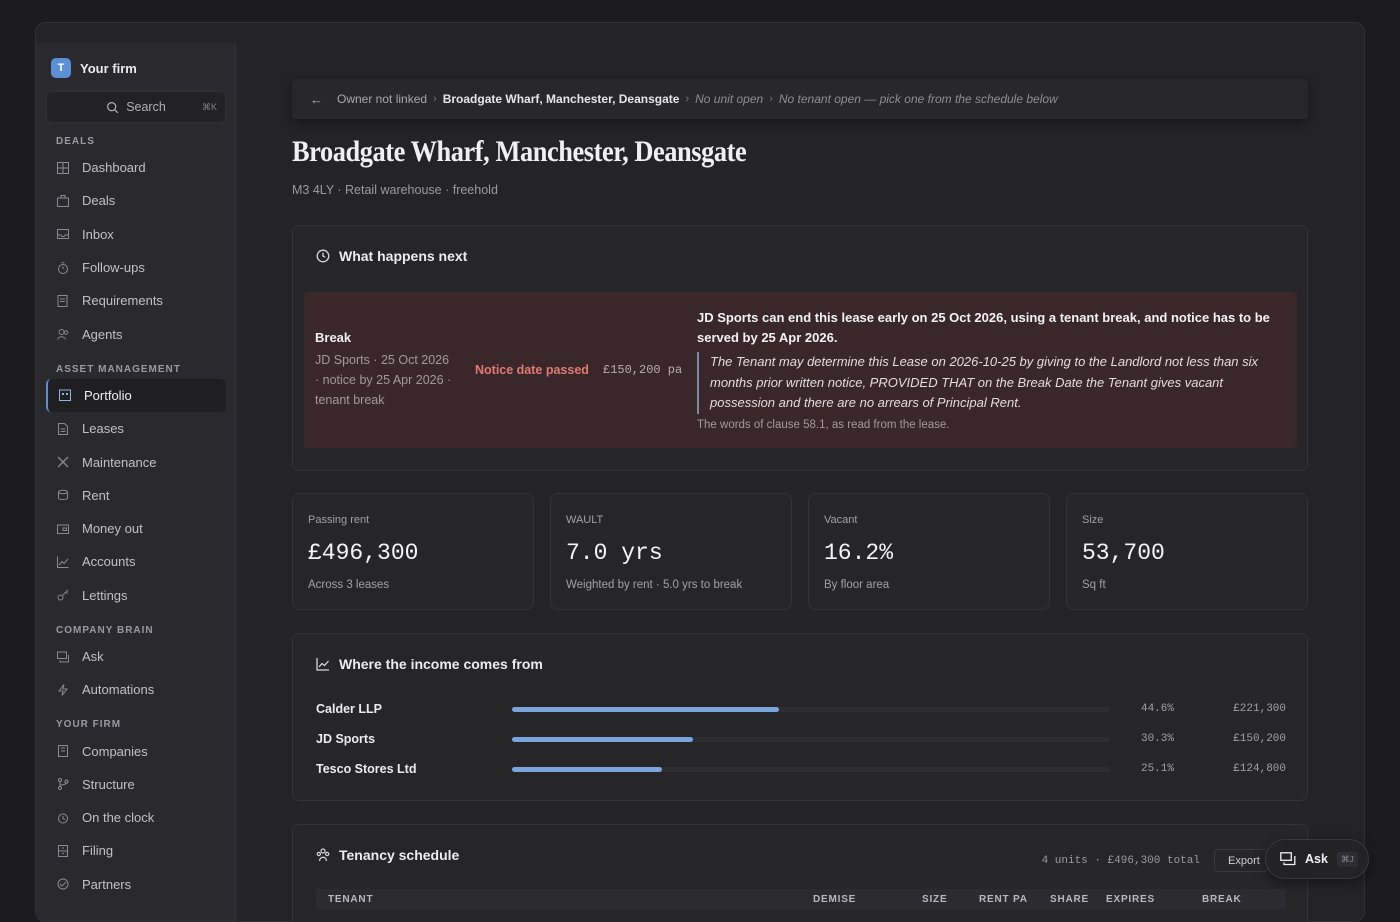 This screenshot has height=922, width=1400. I want to click on firm-logo: T, so click(61, 68).